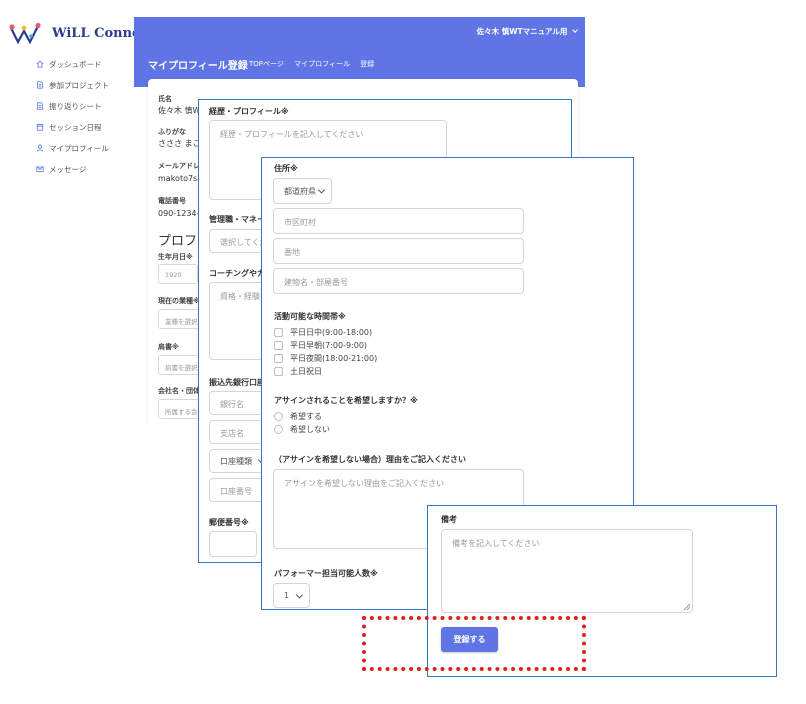 Image resolution: width=806 pixels, height=704 pixels. What do you see at coordinates (292, 134) in the screenshot?
I see `career-placeholder: 経歴・プロフィールを記入してください` at bounding box center [292, 134].